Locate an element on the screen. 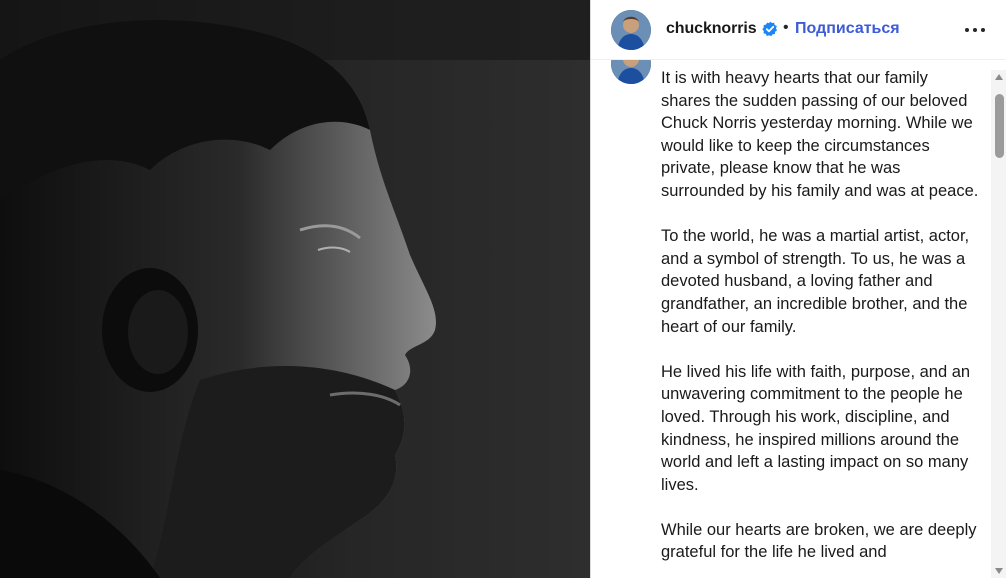 The height and width of the screenshot is (578, 1006). scrollbar is located at coordinates (998, 324).